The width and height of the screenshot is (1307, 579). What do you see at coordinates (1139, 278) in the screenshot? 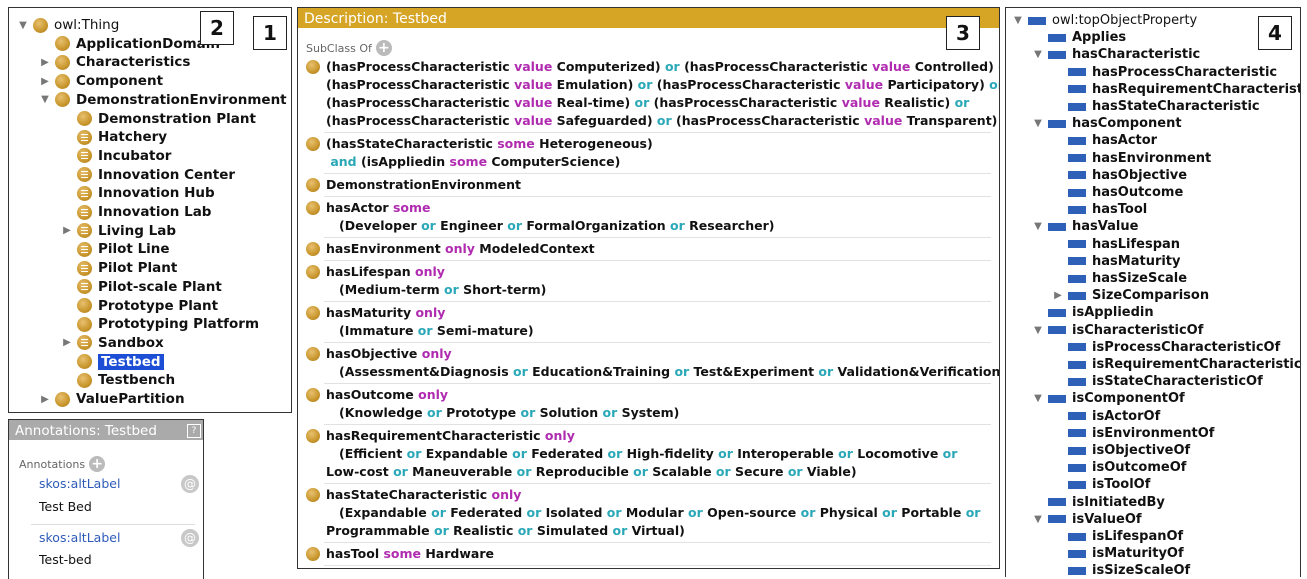
I see `property-label: hasSizeScale` at bounding box center [1139, 278].